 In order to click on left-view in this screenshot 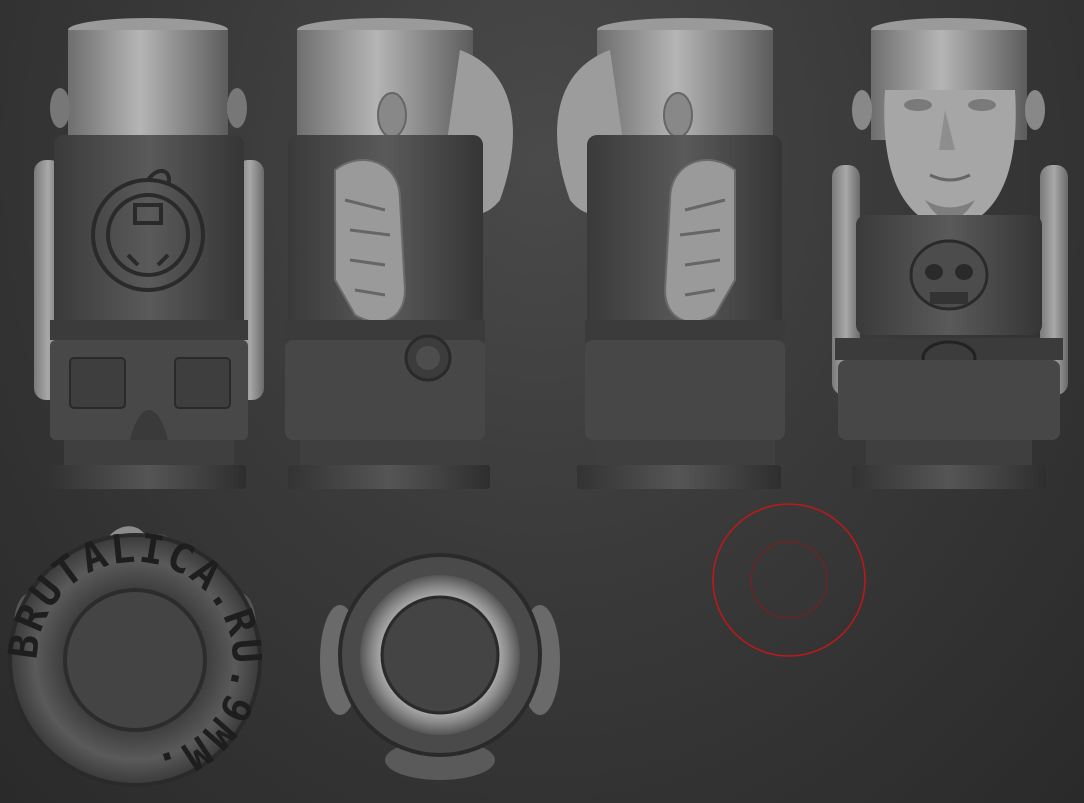, I will do `click(399, 253)`.